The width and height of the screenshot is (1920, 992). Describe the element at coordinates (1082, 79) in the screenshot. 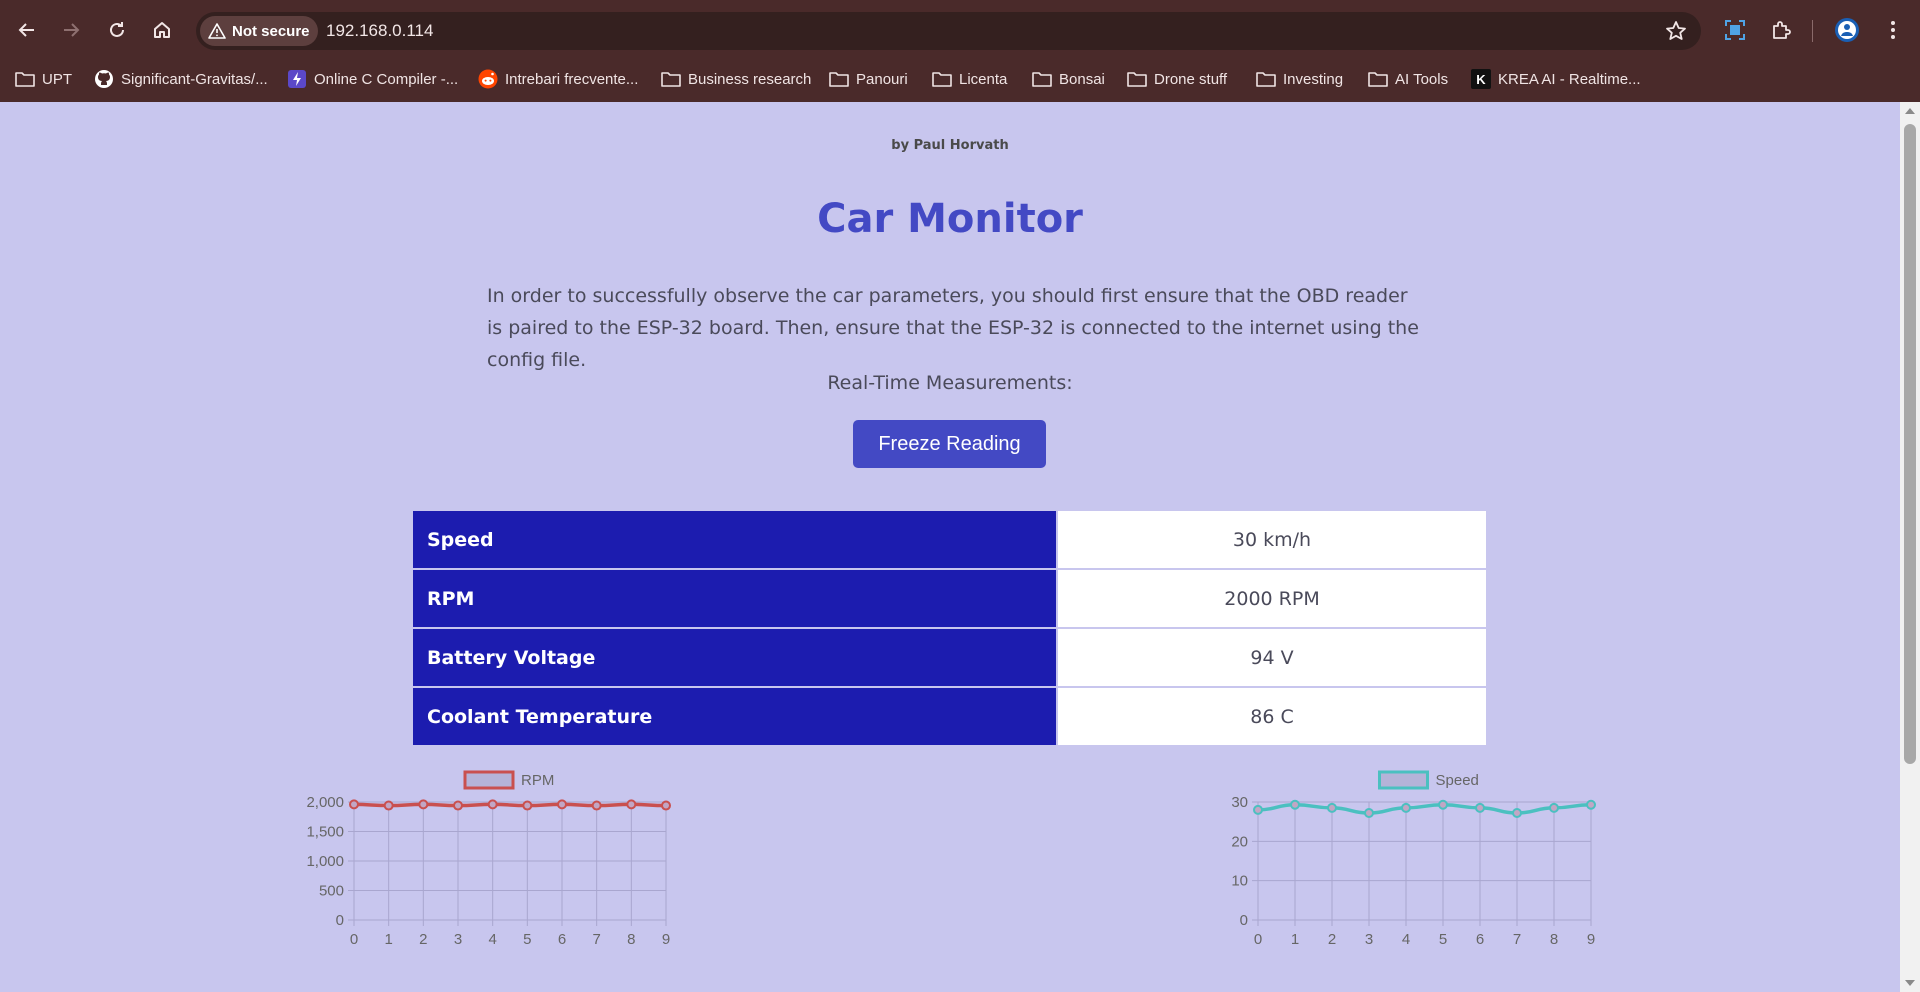

I see `bookmark-label: Bonsai` at that location.